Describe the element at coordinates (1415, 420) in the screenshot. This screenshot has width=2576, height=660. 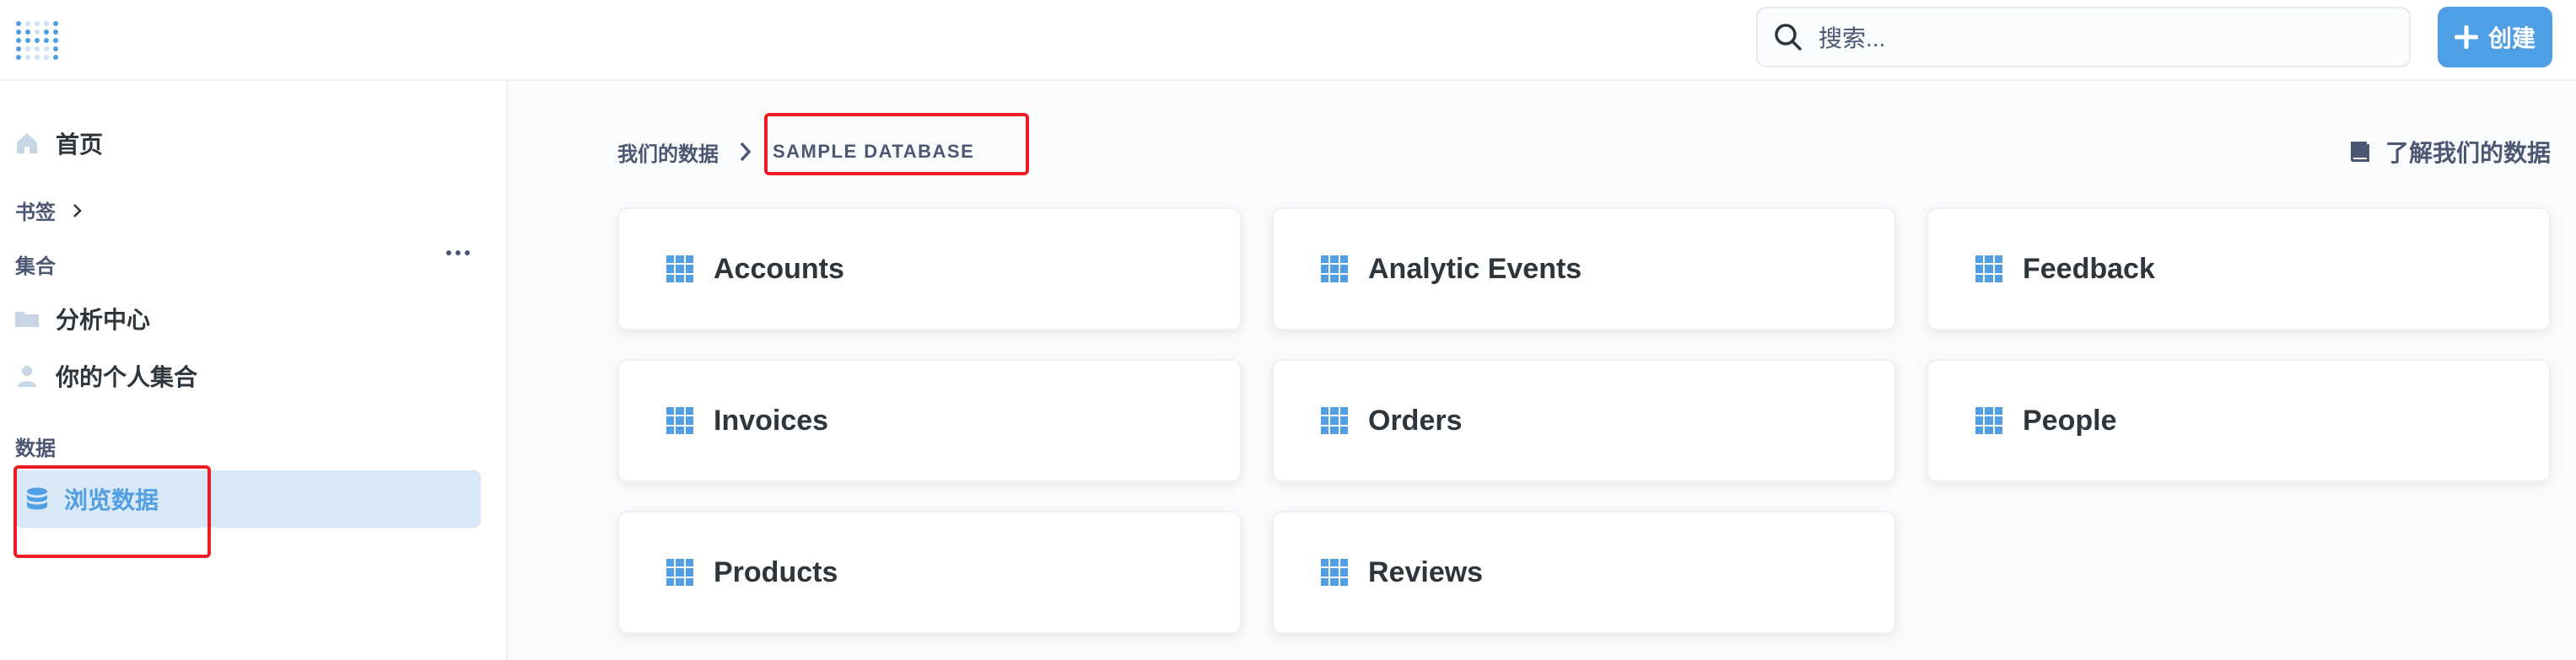
I see `table-card-label: Orders` at that location.